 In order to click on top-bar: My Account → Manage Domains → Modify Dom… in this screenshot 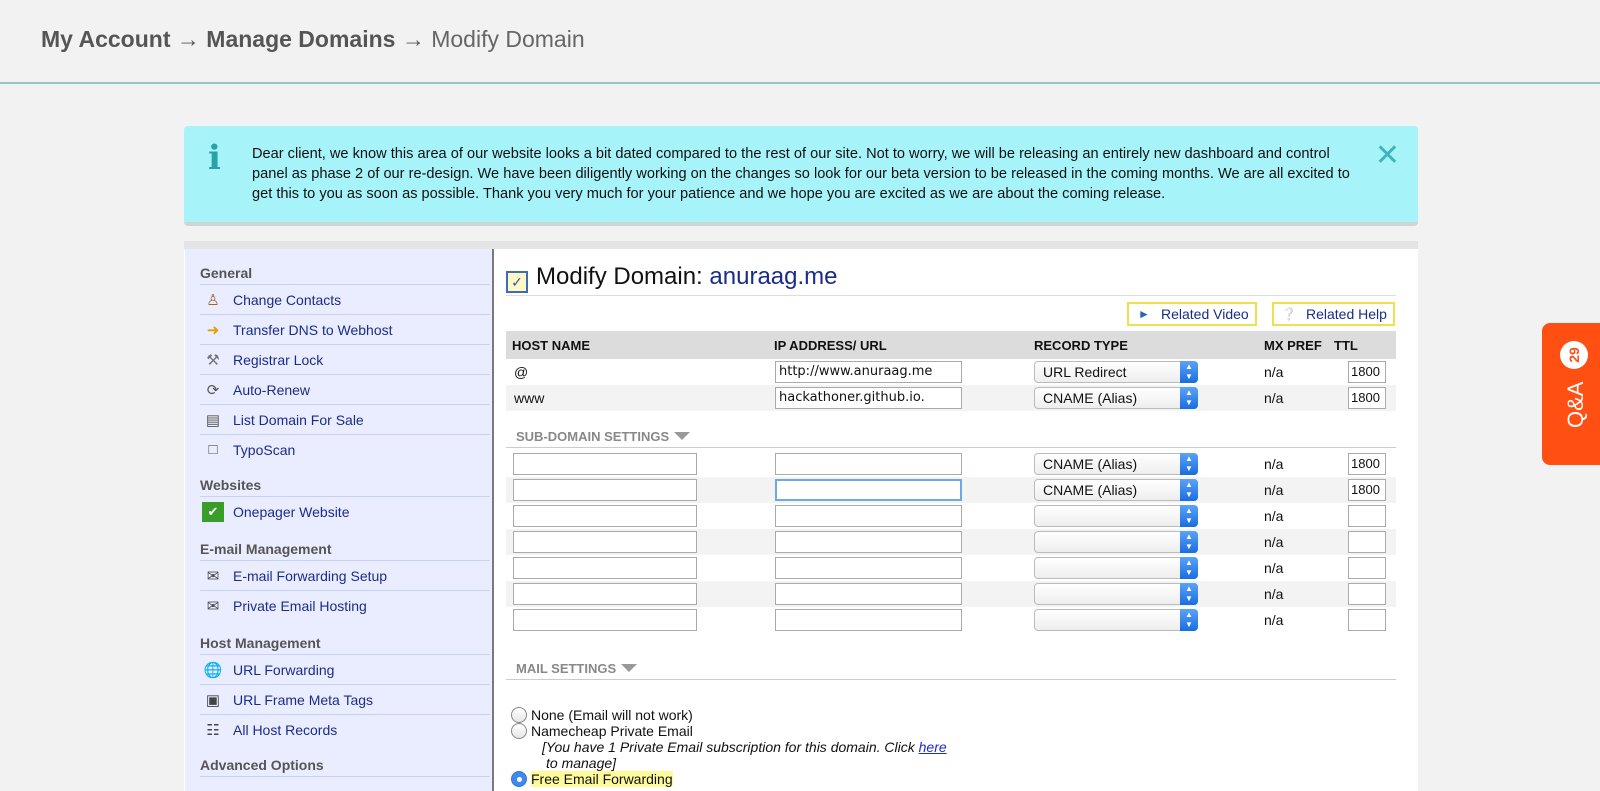, I will do `click(800, 42)`.